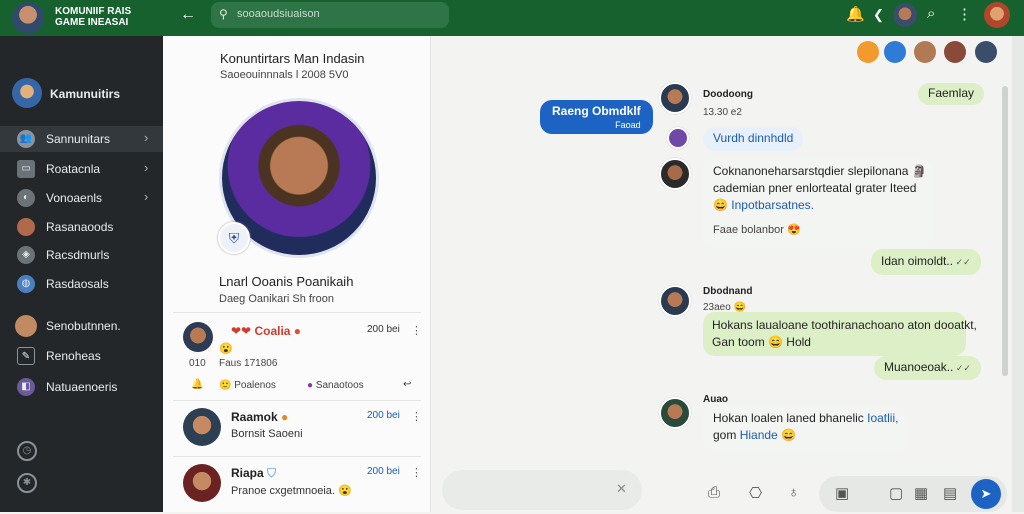 The image size is (1024, 514). Describe the element at coordinates (715, 399) in the screenshot. I see `message-sender: Auao` at that location.